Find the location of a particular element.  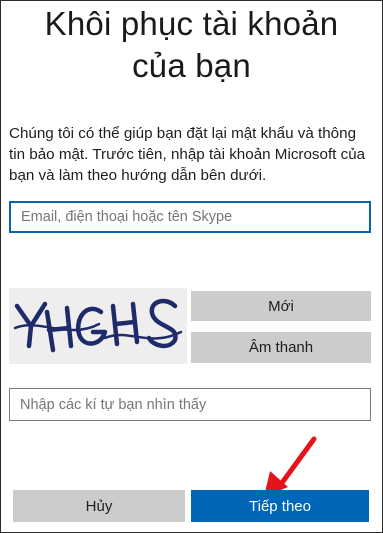

email-input is located at coordinates (190, 217).